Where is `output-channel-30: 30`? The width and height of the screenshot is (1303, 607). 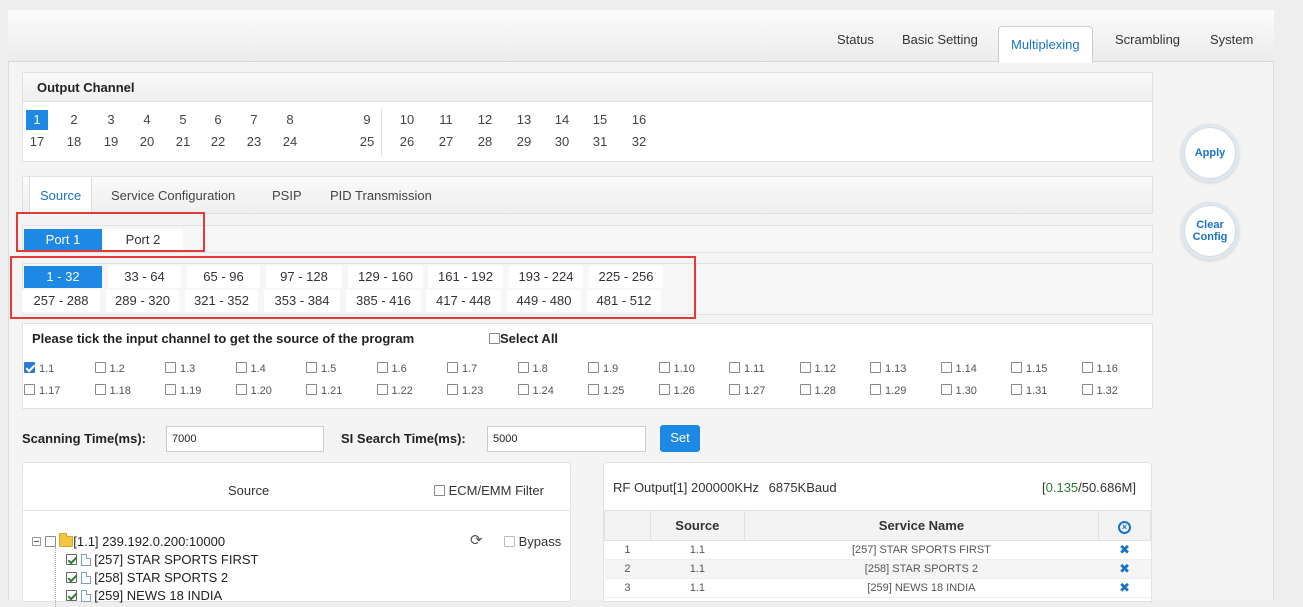
output-channel-30: 30 is located at coordinates (562, 142).